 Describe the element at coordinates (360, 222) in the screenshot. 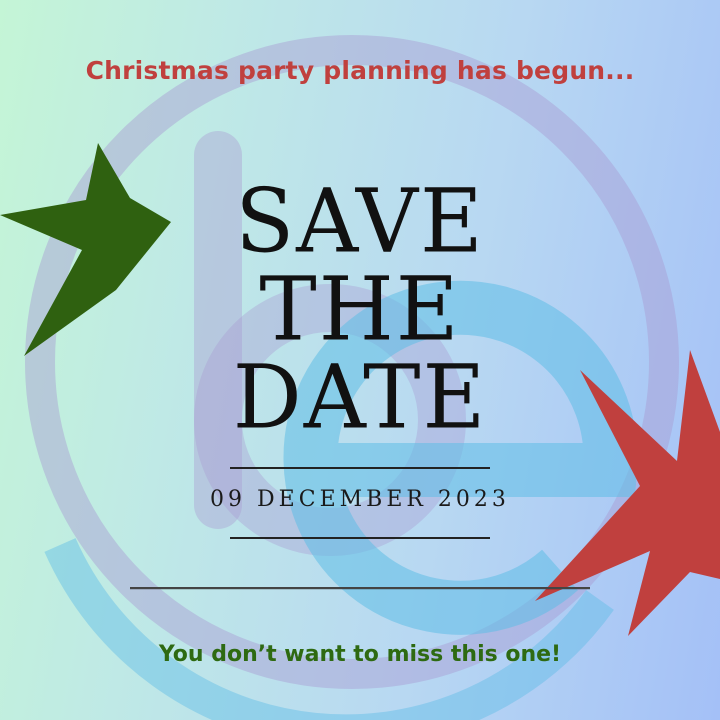

I see `title-line-save: SAVE` at that location.